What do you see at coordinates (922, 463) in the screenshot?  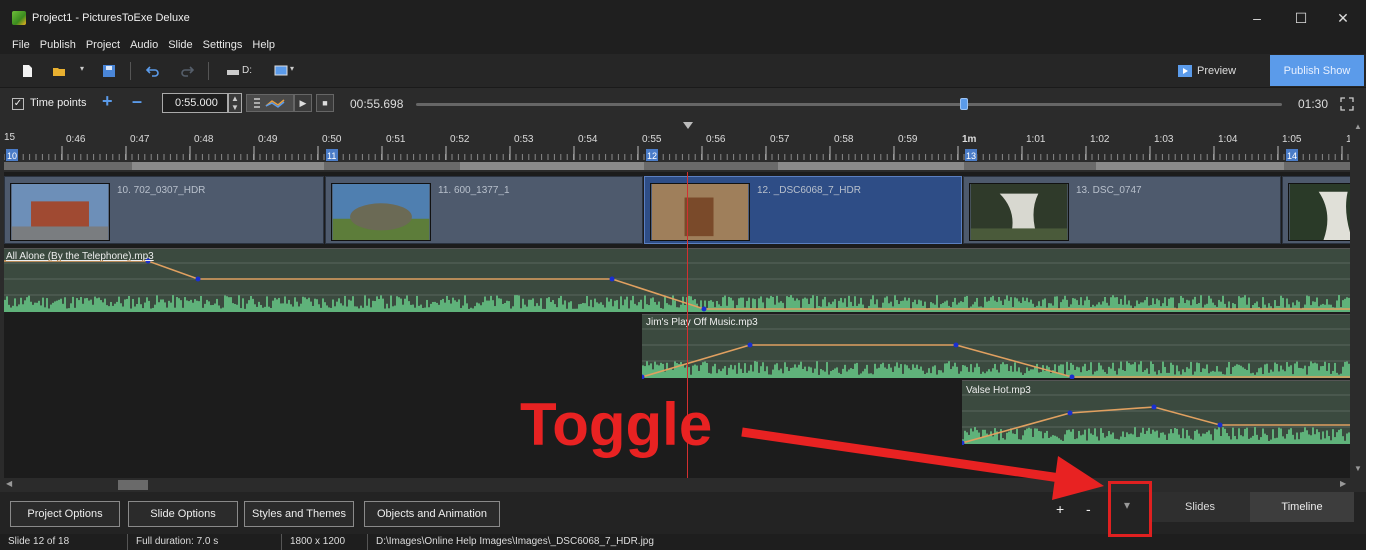 I see `annotation-arrow-icon` at bounding box center [922, 463].